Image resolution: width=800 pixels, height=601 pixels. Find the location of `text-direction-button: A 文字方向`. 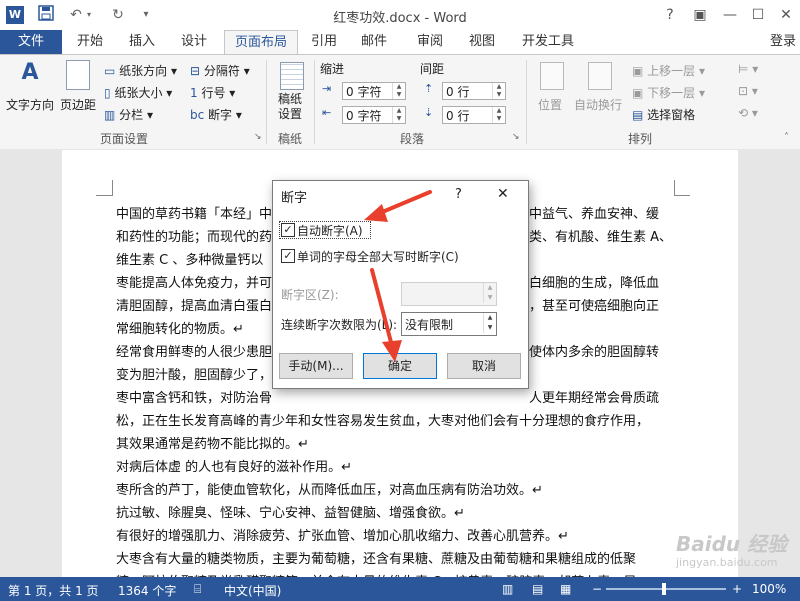

text-direction-button: A 文字方向 is located at coordinates (30, 89).